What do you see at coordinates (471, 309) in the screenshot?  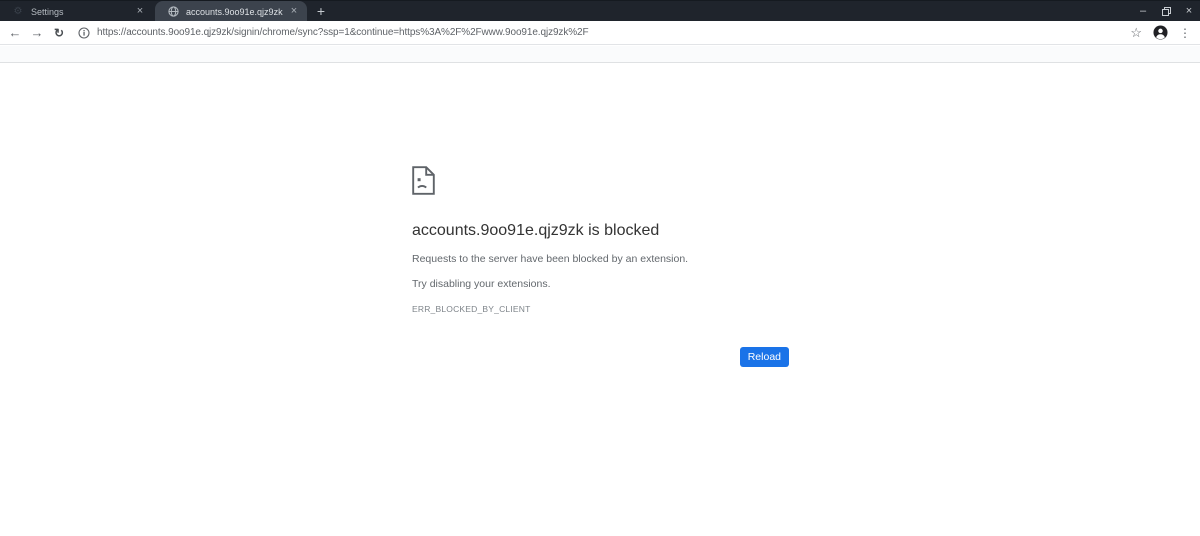 I see `error-code: ERR_BLOCKED_BY_CLIENT` at bounding box center [471, 309].